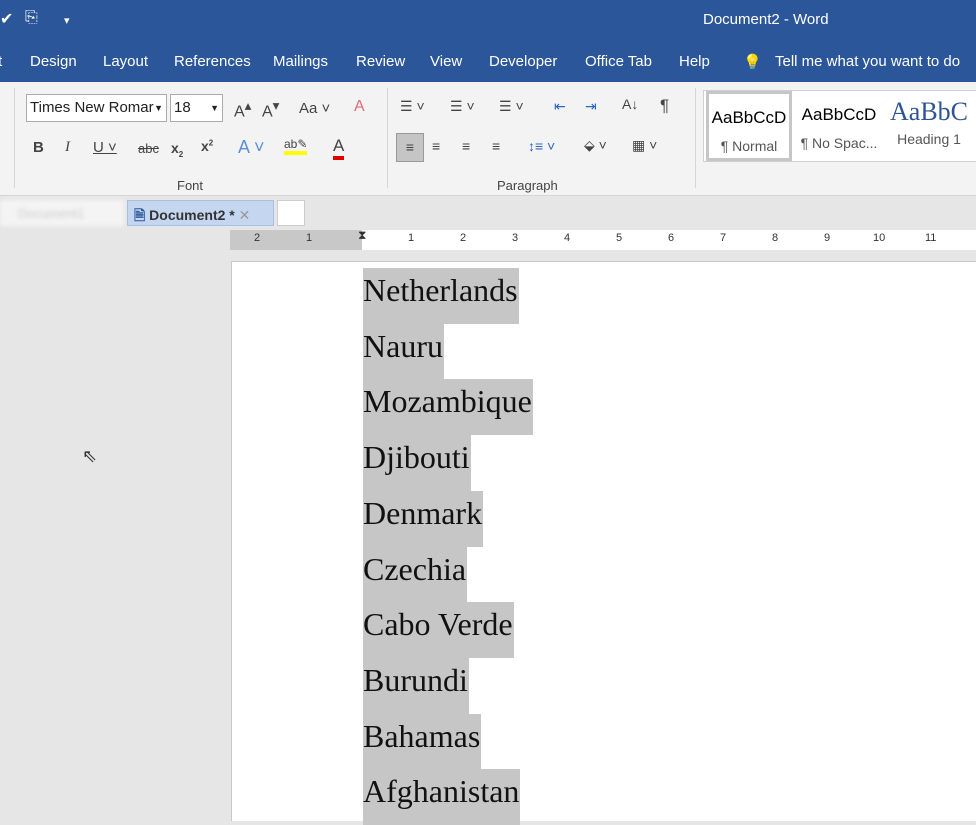 The height and width of the screenshot is (825, 976). Describe the element at coordinates (380, 61) in the screenshot. I see `tab-review: Review` at that location.